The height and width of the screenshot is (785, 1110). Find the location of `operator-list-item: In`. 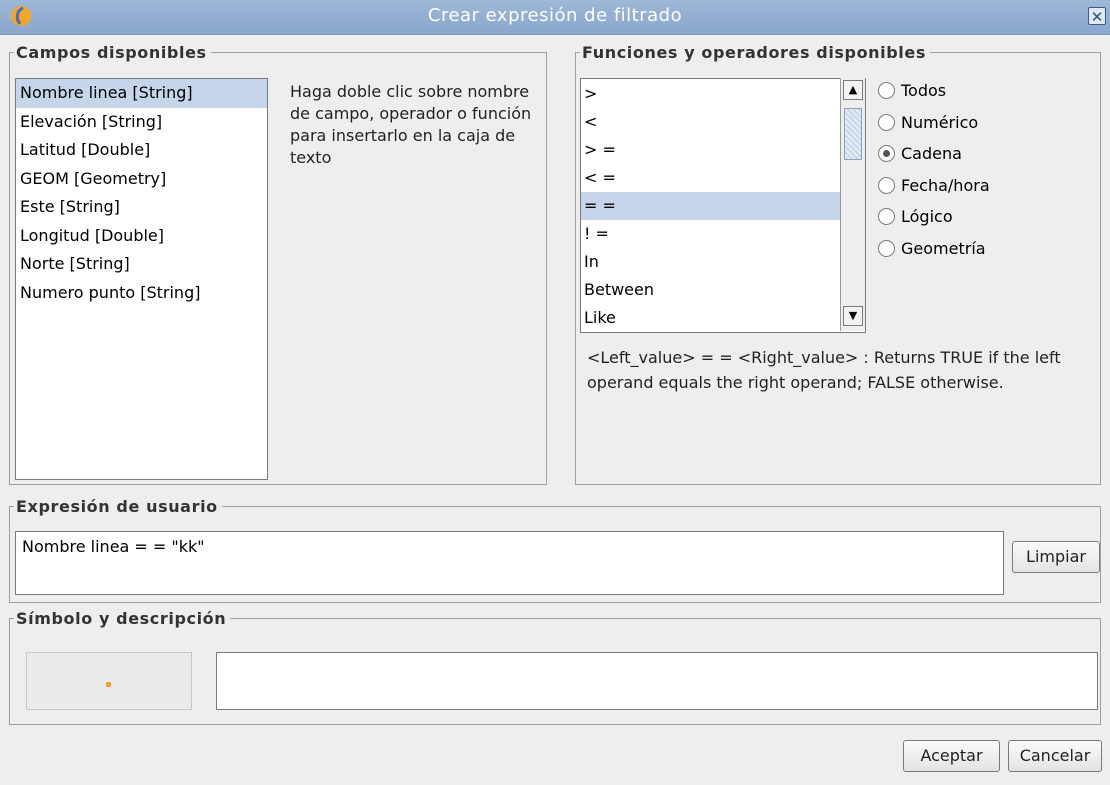

operator-list-item: In is located at coordinates (710, 262).